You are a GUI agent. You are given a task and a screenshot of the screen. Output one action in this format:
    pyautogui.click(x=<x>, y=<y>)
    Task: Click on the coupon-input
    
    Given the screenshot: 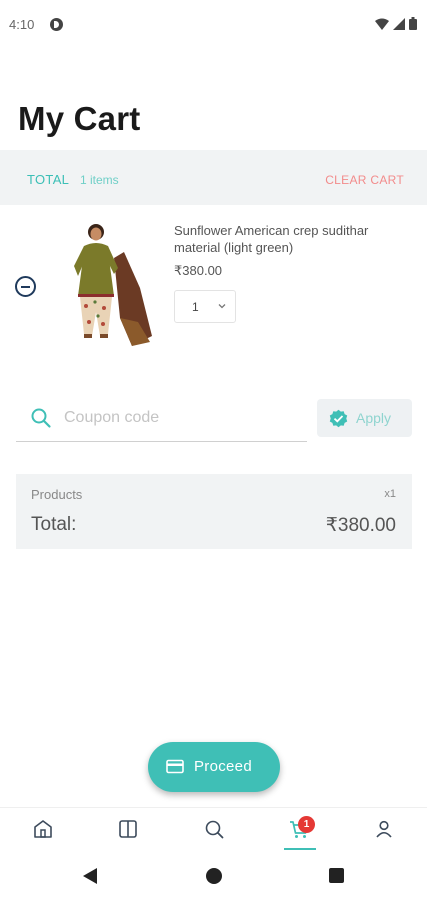 What is the action you would take?
    pyautogui.click(x=179, y=418)
    